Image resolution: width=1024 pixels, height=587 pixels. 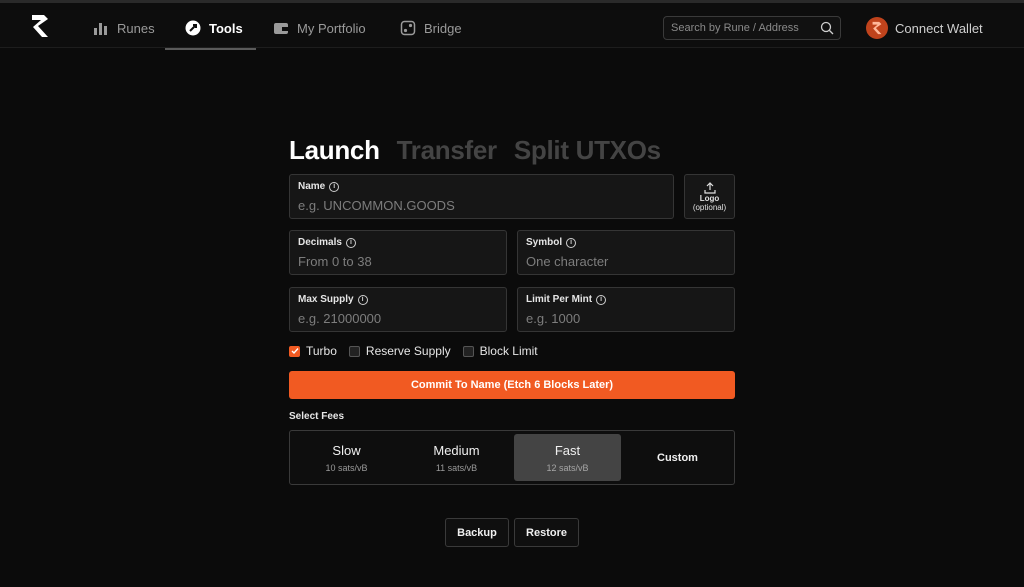 I want to click on fee-option-fast: Fast 12 sats/vB, so click(x=567, y=457).